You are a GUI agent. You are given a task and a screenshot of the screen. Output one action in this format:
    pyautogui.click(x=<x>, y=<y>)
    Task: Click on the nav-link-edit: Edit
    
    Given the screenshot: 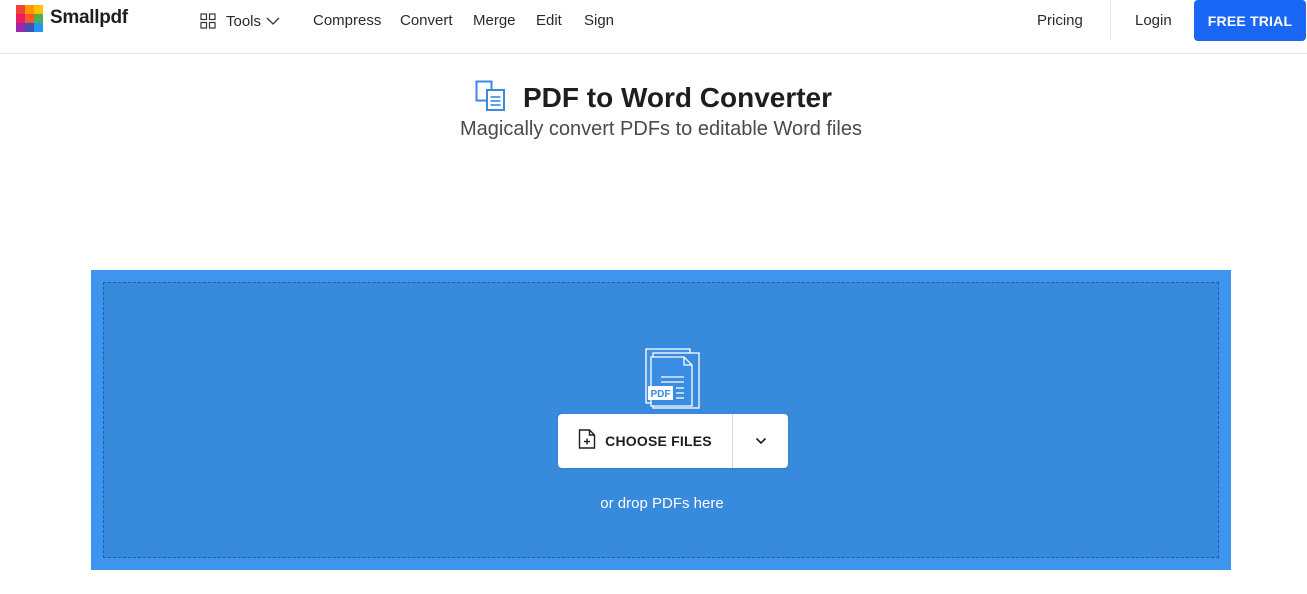 What is the action you would take?
    pyautogui.click(x=549, y=20)
    